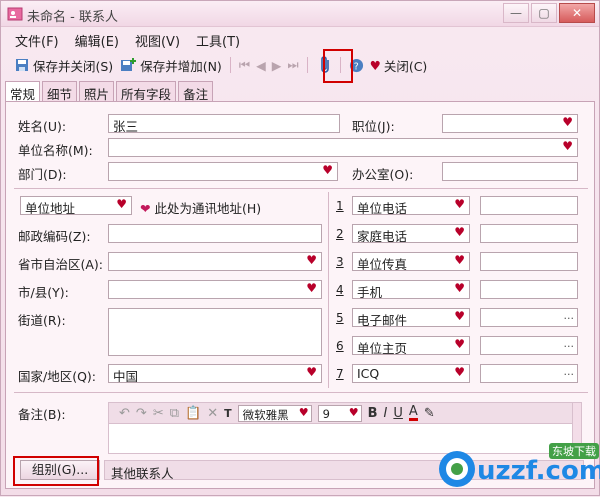 This screenshot has height=497, width=600. What do you see at coordinates (340, 234) in the screenshot?
I see `phone-num-2: 2` at bounding box center [340, 234].